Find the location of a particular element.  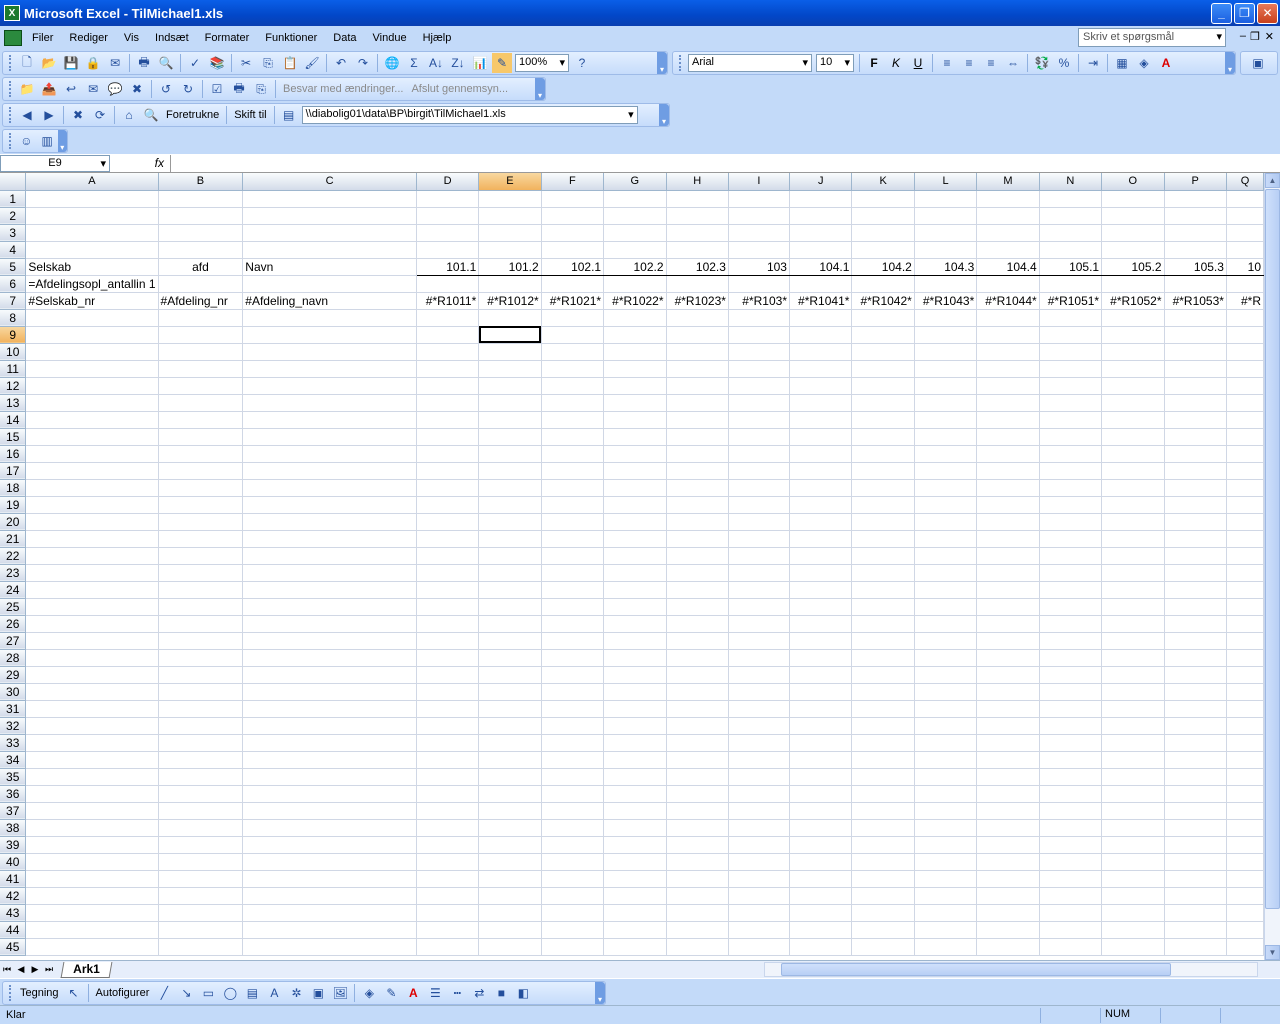

cell-c26 is located at coordinates (330, 624).